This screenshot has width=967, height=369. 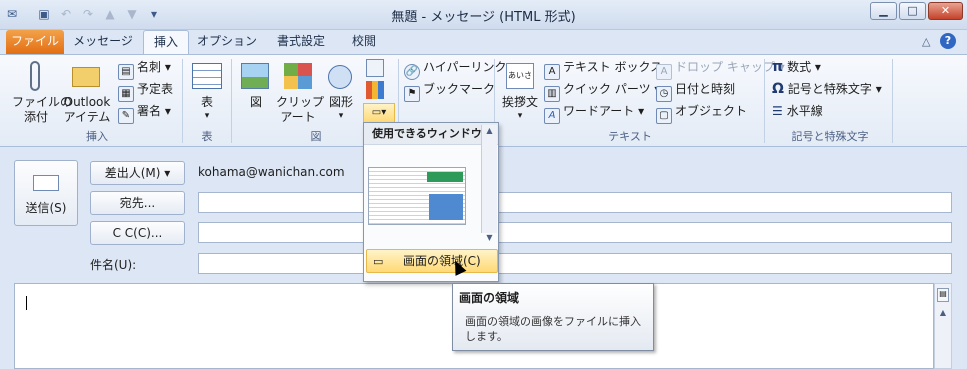 I want to click on quick-parts-label: クイック パーツ, so click(x=607, y=89).